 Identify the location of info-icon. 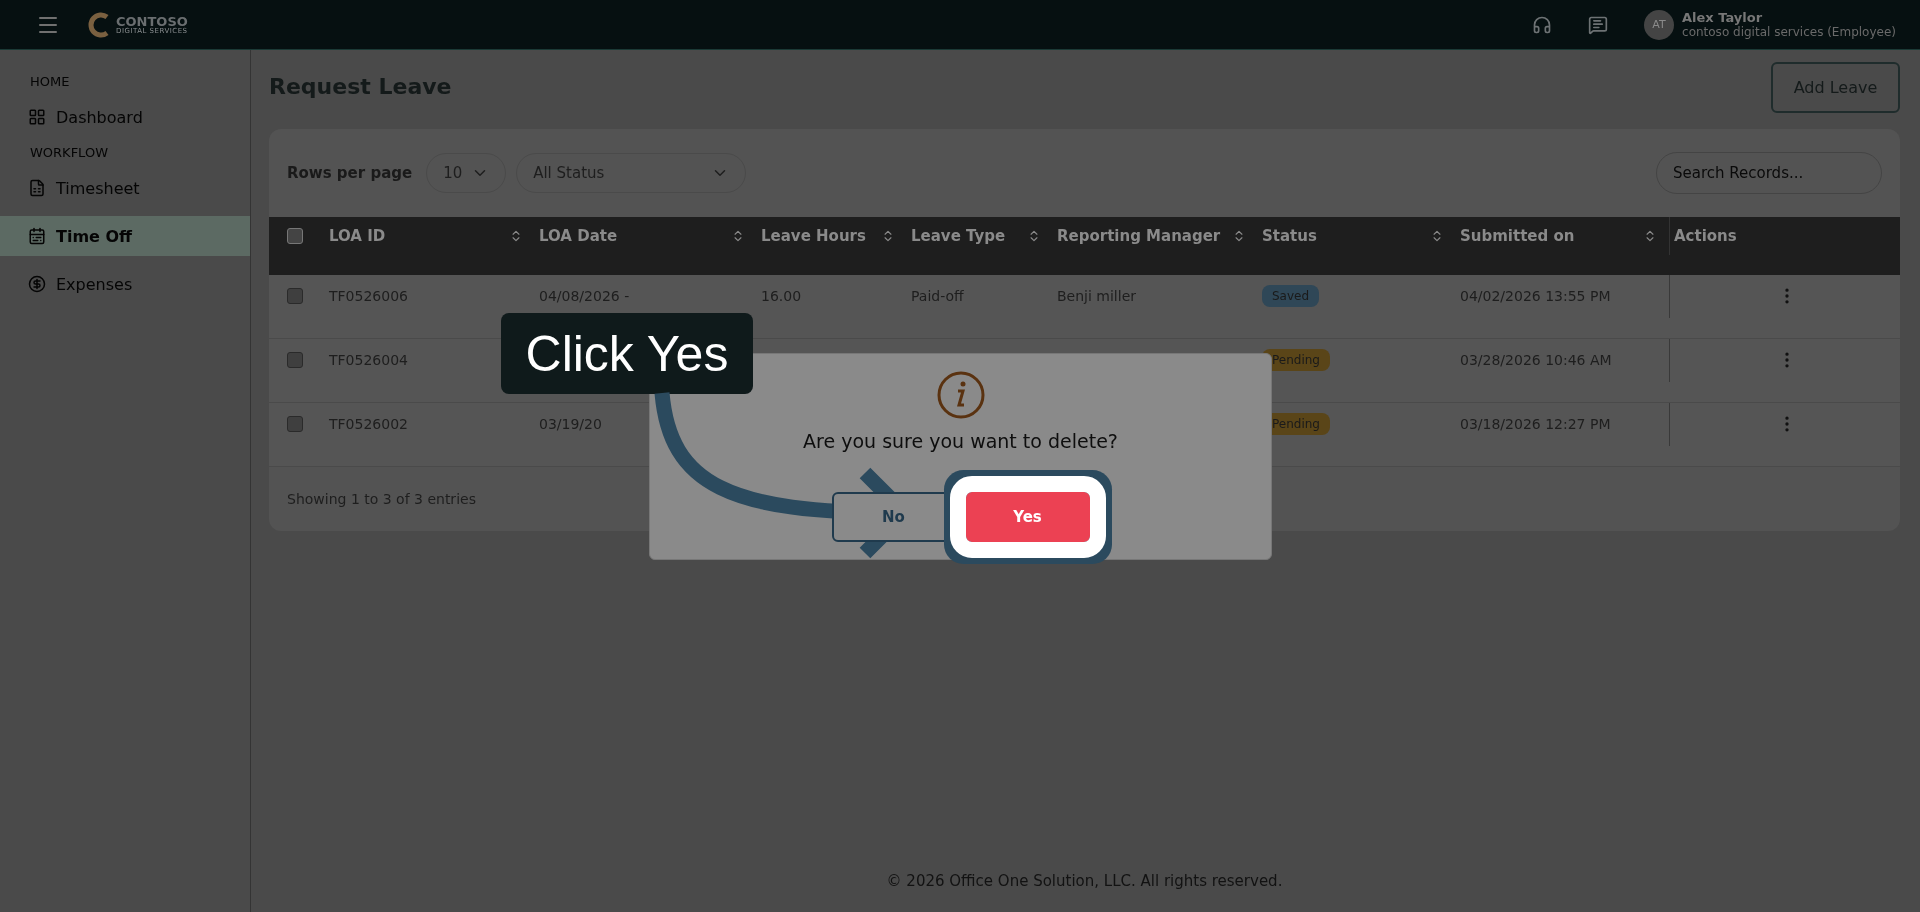
(960, 395).